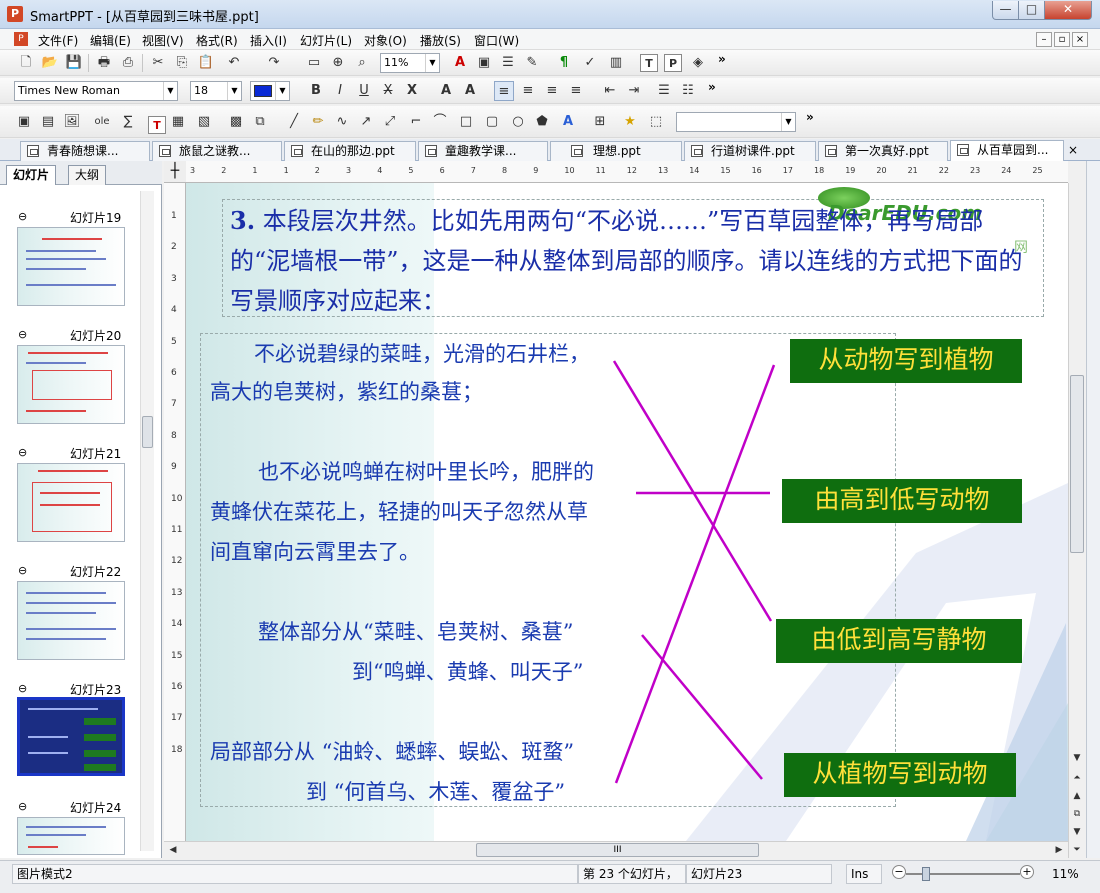 This screenshot has height=893, width=1100. I want to click on pencil-icon: ✏, so click(318, 122).